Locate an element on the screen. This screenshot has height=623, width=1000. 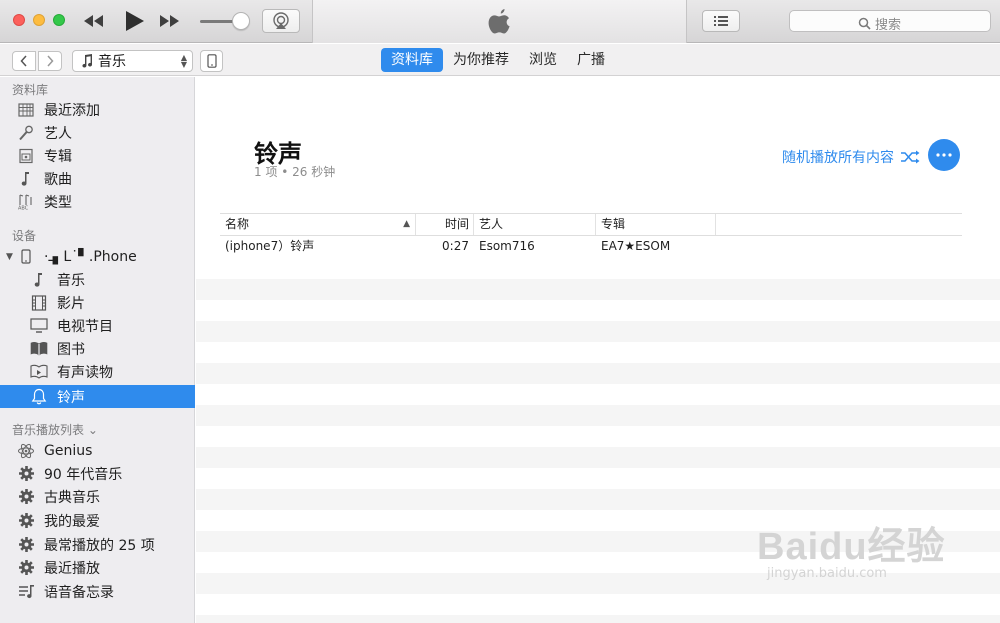
tab-radio: 广播 is located at coordinates (591, 60).